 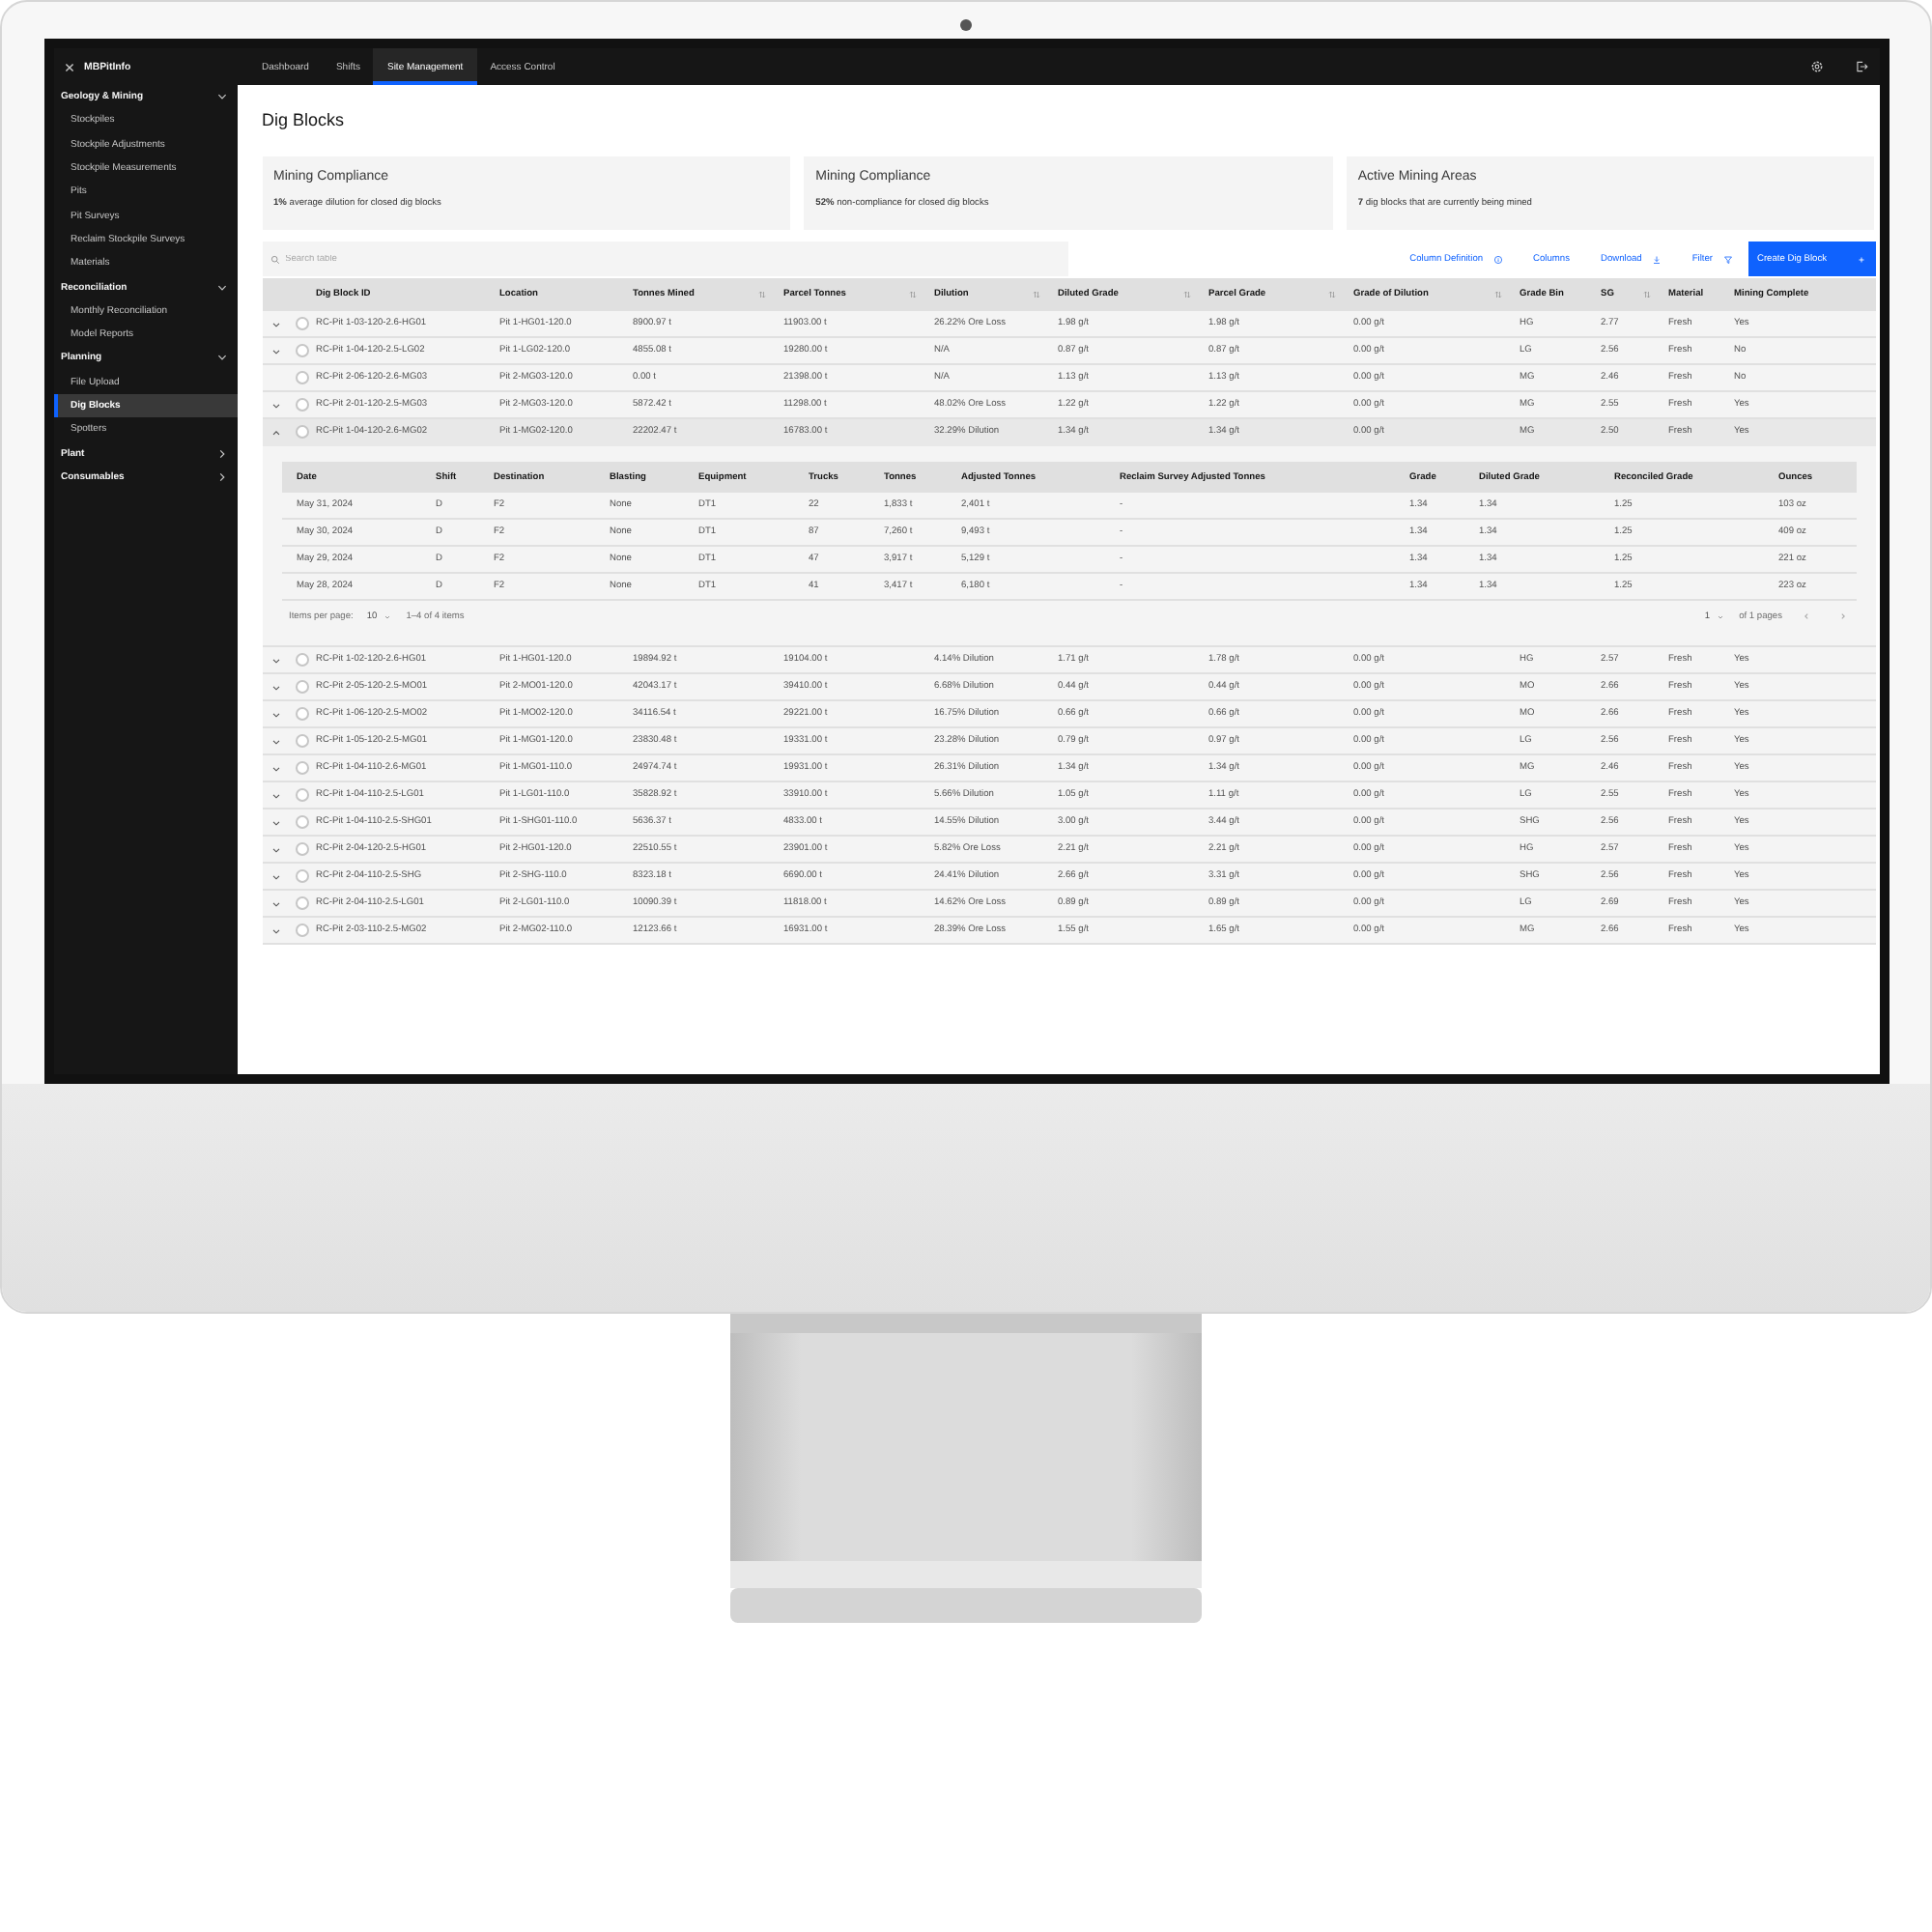 I want to click on plus-icon, so click(x=1860, y=259).